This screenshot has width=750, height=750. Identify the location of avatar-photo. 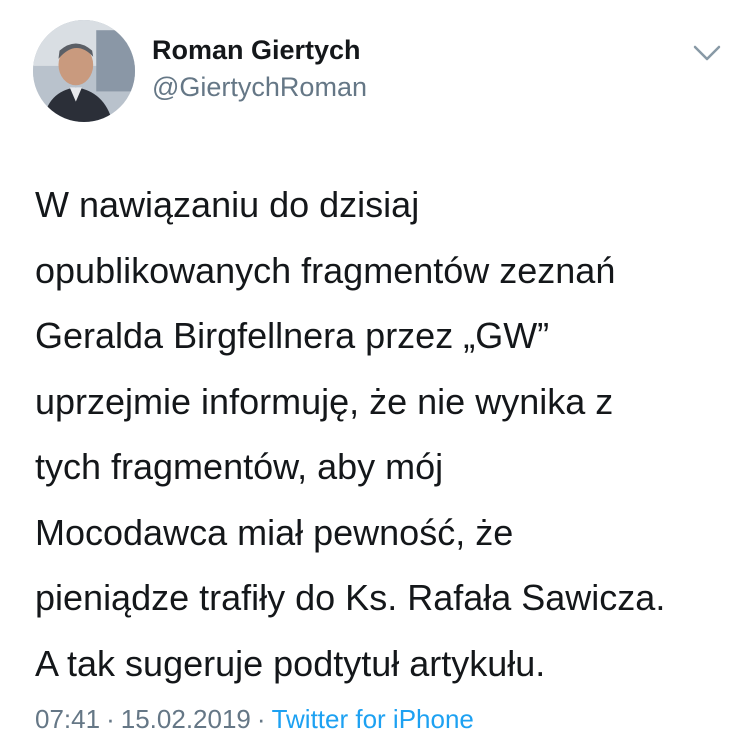
(84, 71).